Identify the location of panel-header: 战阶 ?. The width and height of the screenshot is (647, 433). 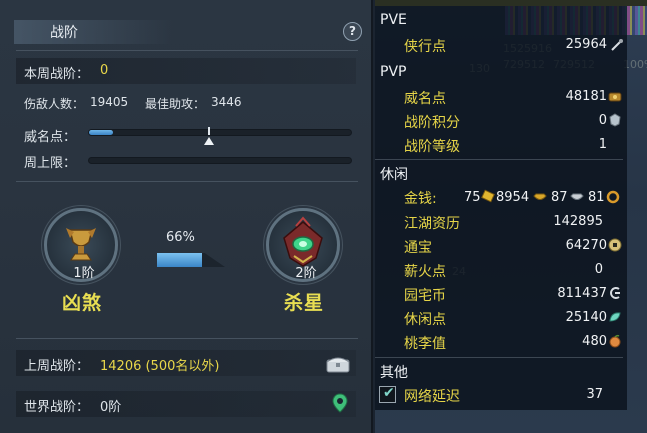
(186, 32).